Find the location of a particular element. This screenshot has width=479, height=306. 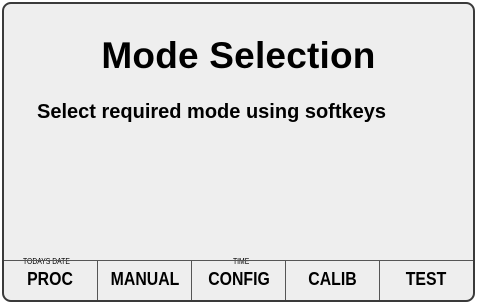

softkey-calib: CALIB is located at coordinates (333, 280).